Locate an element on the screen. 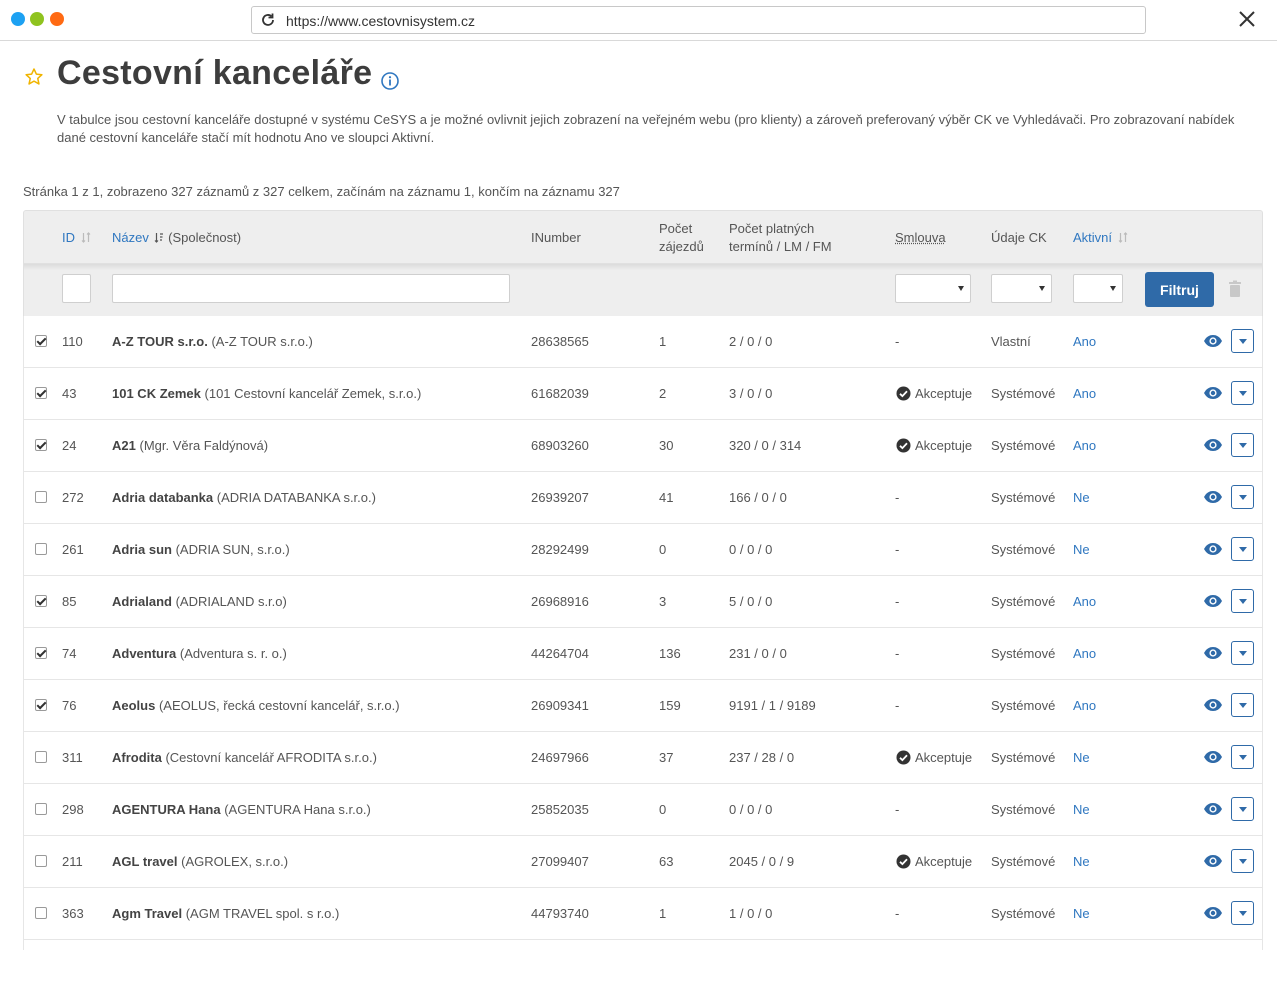  id-filter-input is located at coordinates (76, 288).